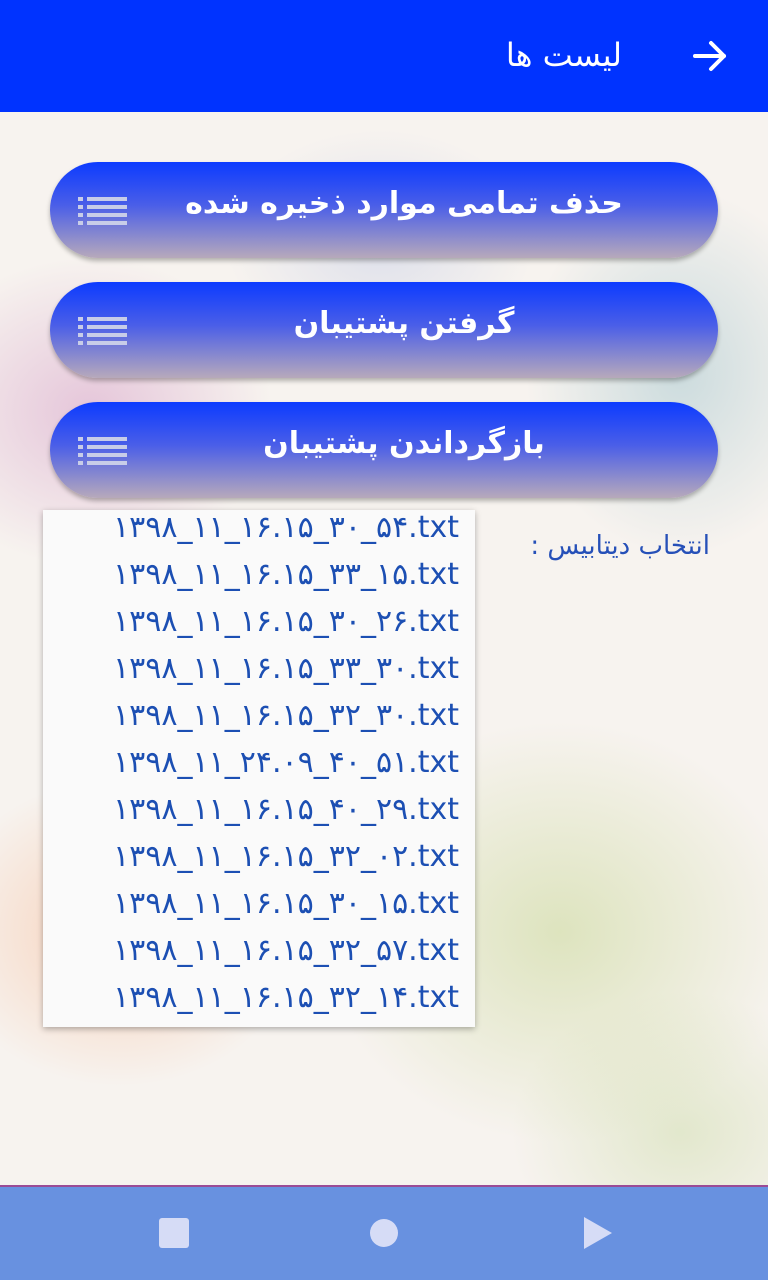  I want to click on dropdown-option: ۱۳۹۸_۱۱_۱۶.۱۵_۳۲_۳۰.txt, so click(259, 715).